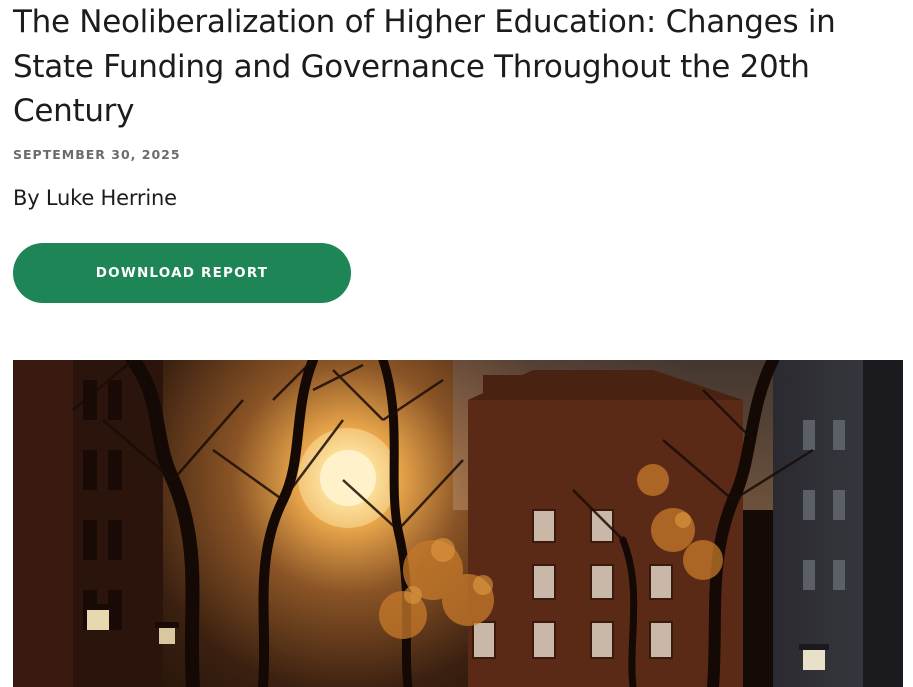 Image resolution: width=913 pixels, height=687 pixels. Describe the element at coordinates (182, 273) in the screenshot. I see `download-report-button: DOWNLOAD REPORT` at that location.